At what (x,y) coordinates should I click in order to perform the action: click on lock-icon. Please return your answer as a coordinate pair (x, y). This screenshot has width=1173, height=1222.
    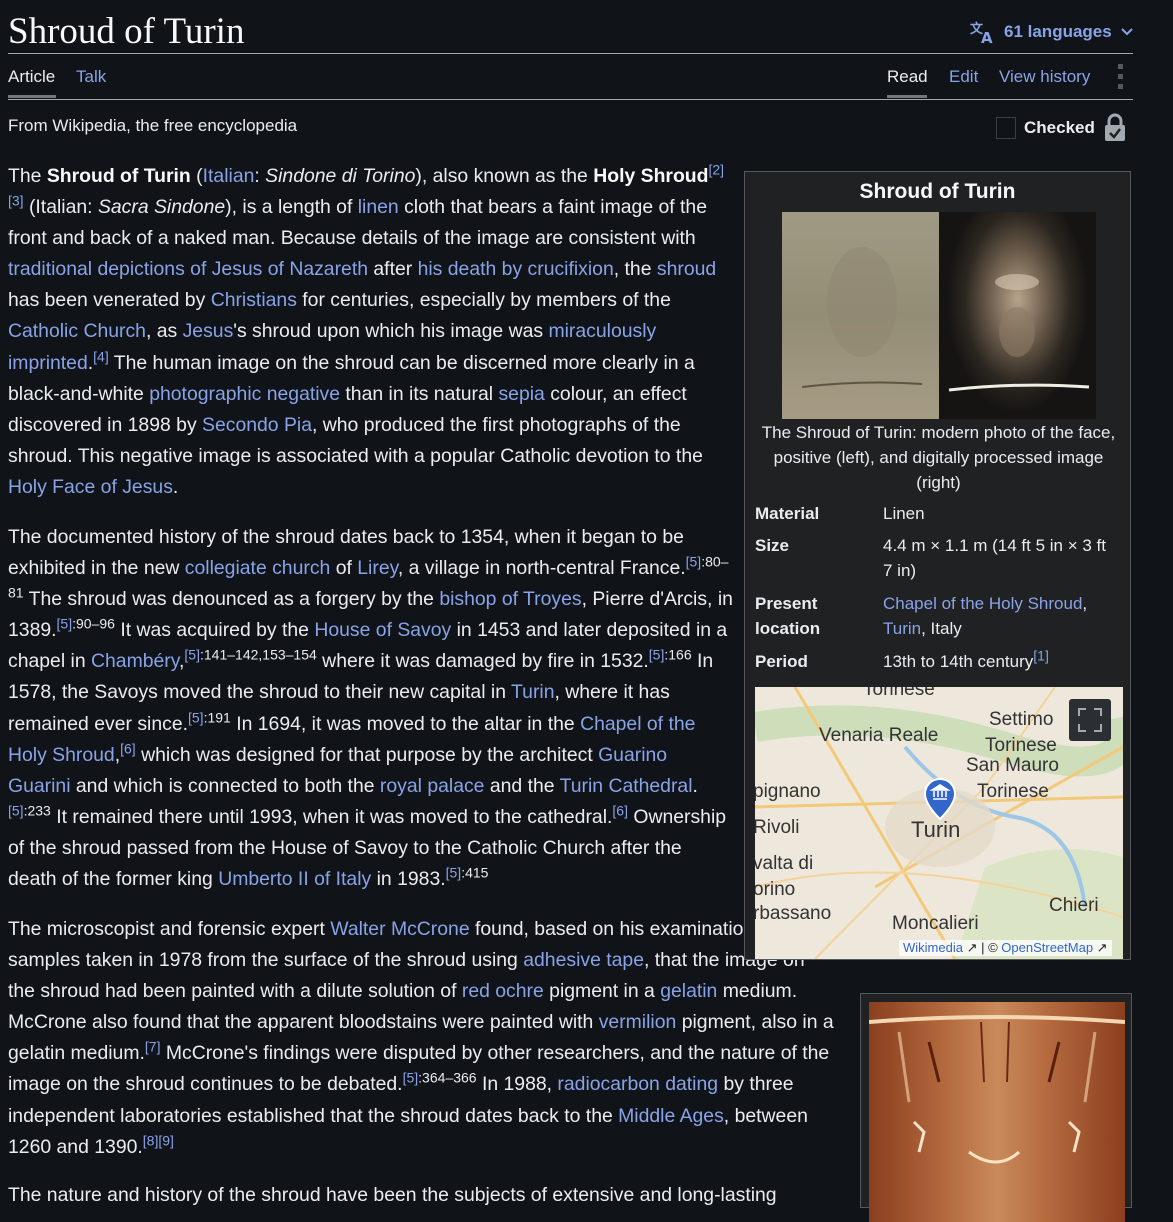
    Looking at the image, I should click on (1114, 127).